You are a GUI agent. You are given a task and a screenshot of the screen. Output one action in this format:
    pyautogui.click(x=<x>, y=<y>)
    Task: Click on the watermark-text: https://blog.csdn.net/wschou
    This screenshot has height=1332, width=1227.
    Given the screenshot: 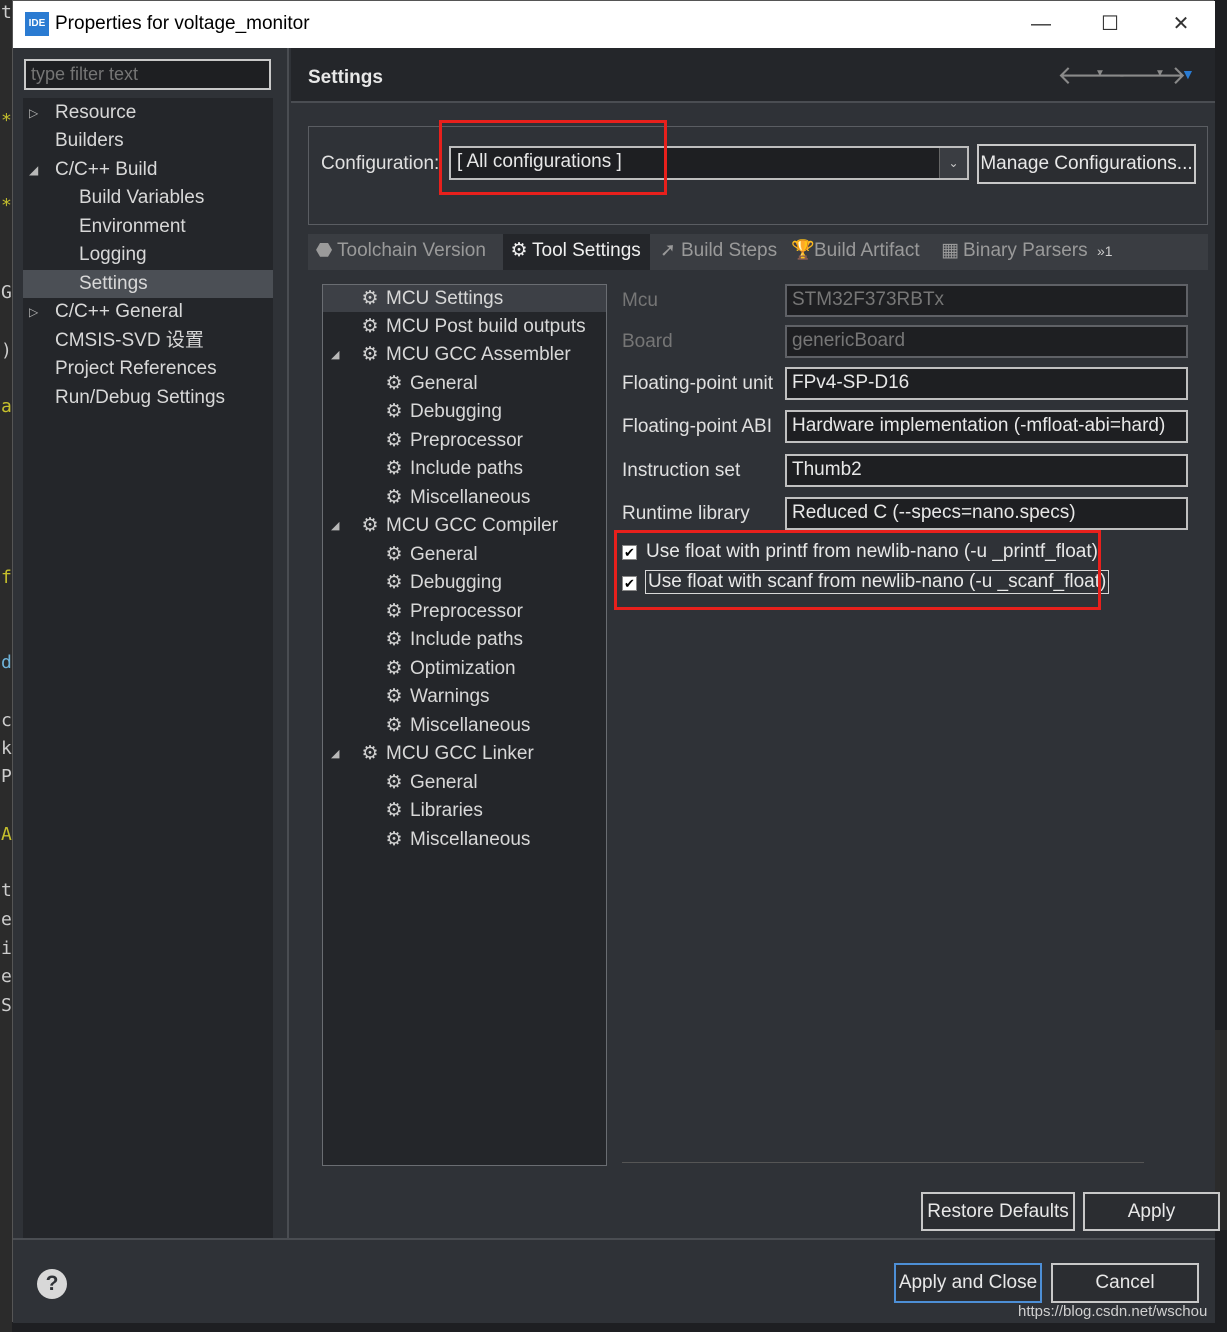 What is the action you would take?
    pyautogui.click(x=1113, y=1311)
    